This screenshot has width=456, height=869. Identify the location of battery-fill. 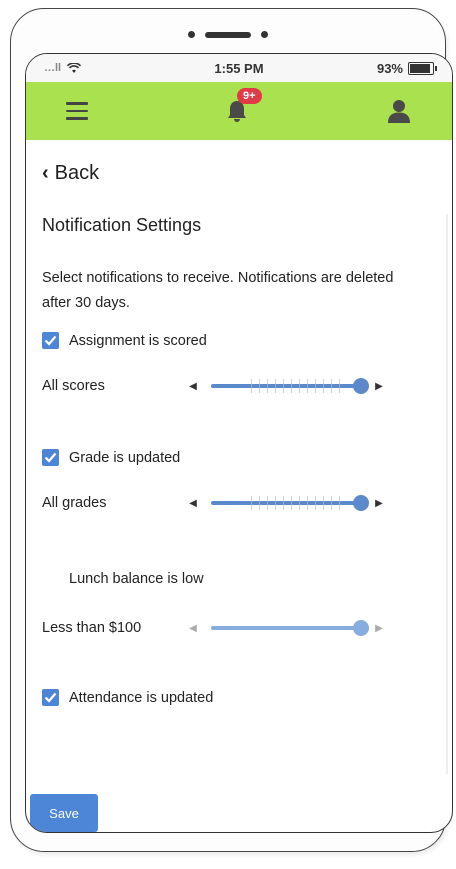
(420, 68).